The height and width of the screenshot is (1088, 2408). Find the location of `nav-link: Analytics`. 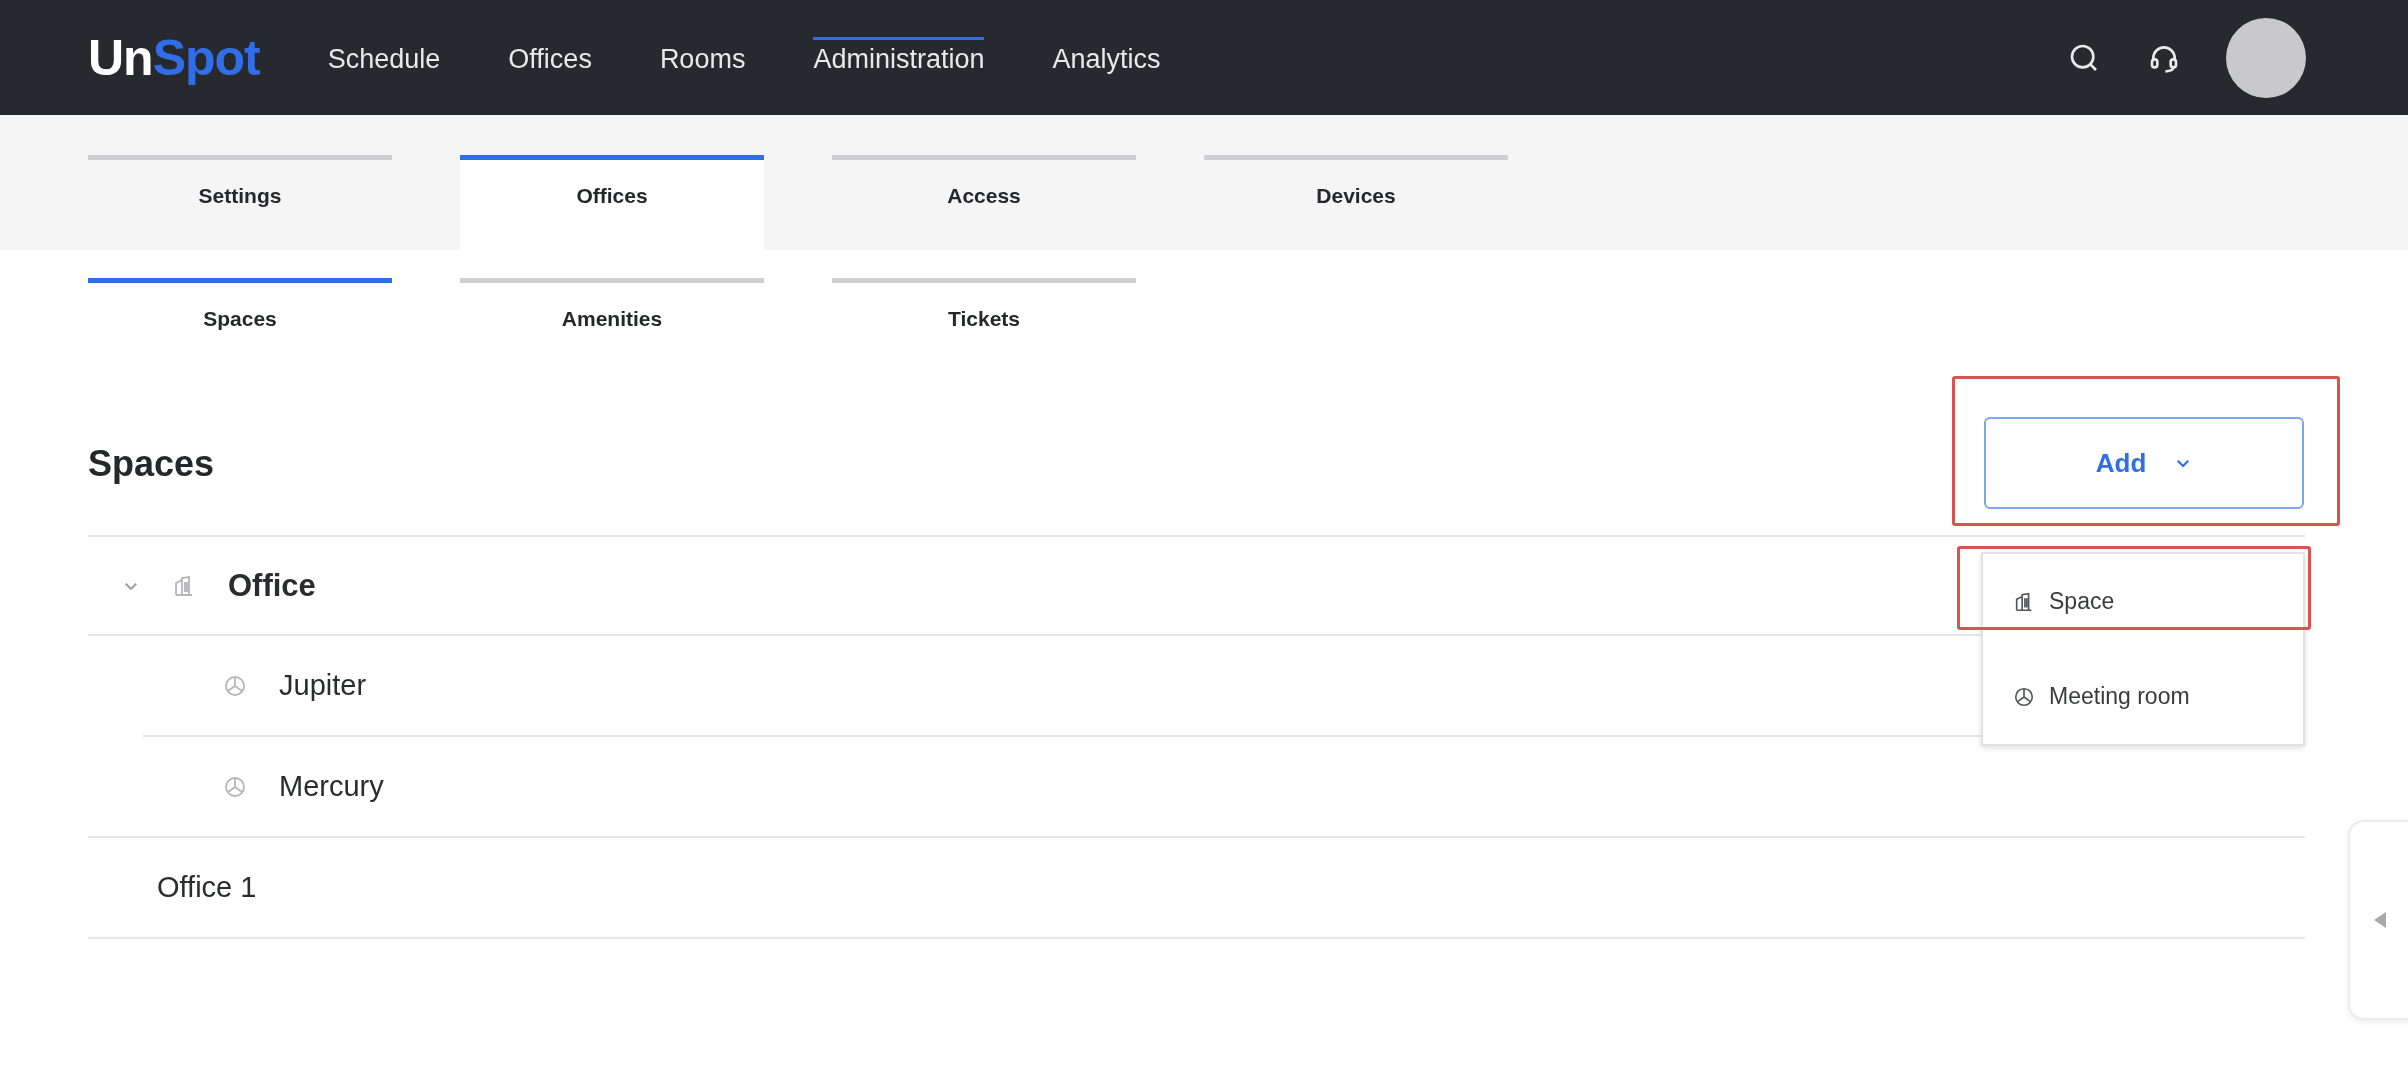

nav-link: Analytics is located at coordinates (1106, 57).